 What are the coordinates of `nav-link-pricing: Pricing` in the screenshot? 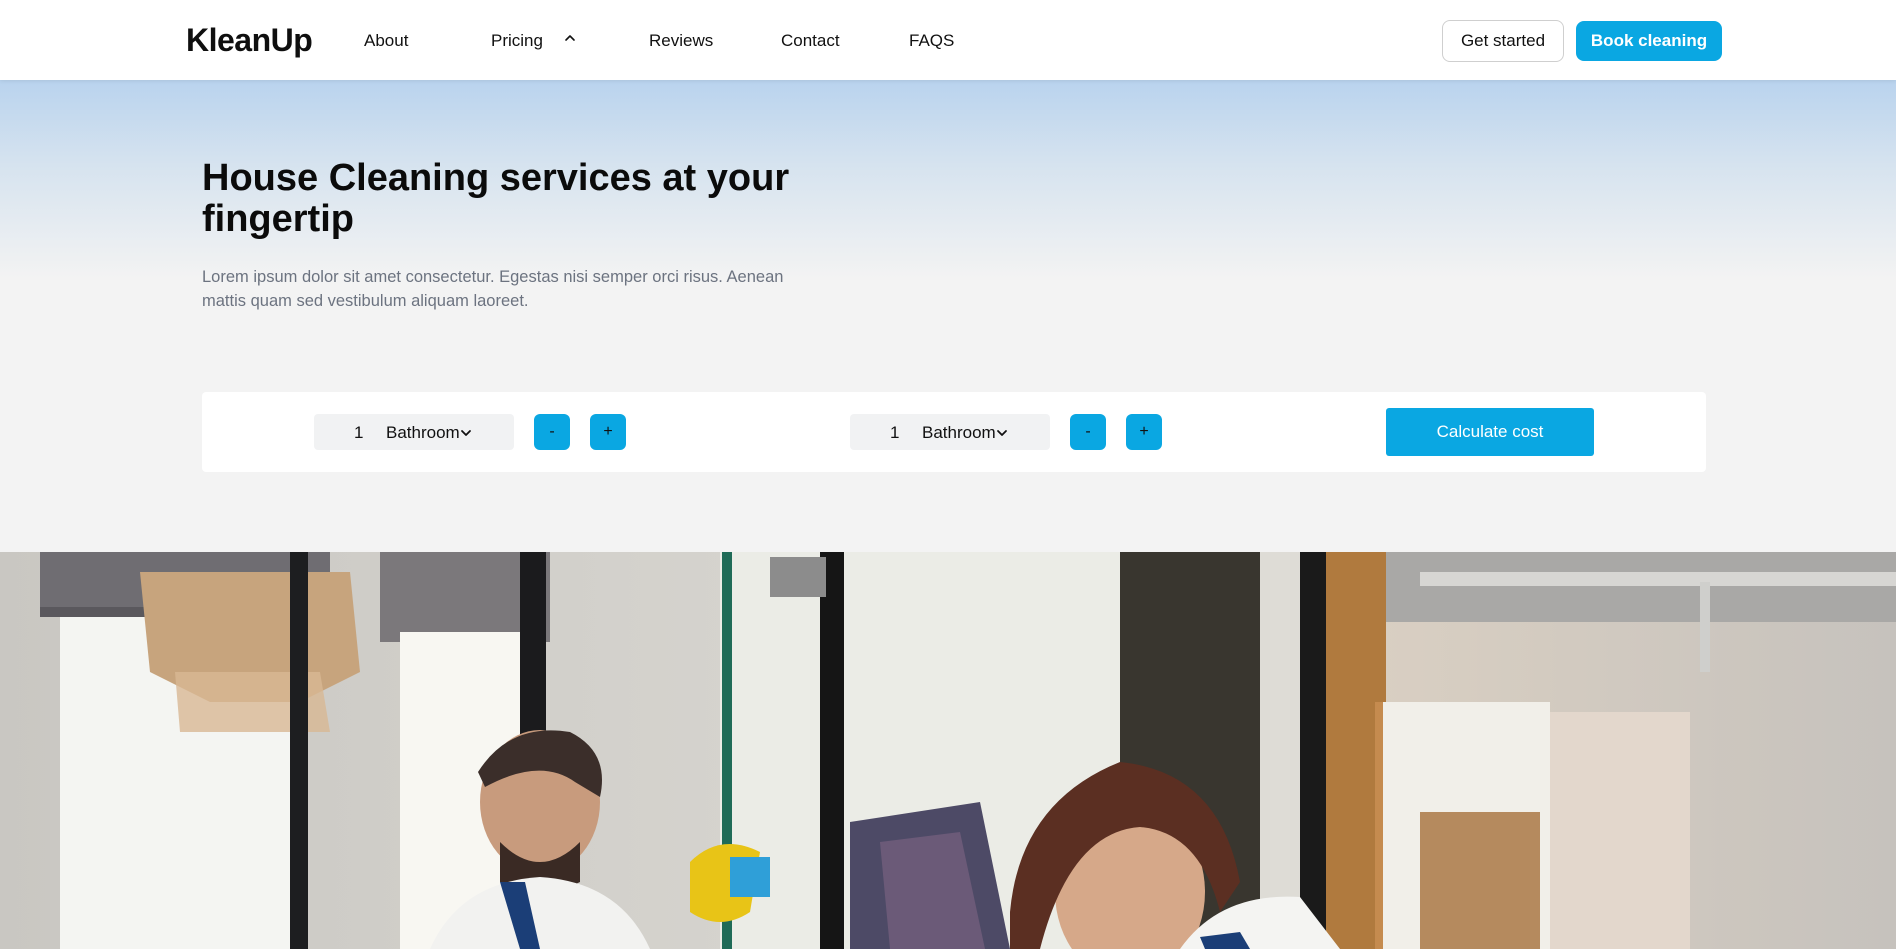 It's located at (517, 41).